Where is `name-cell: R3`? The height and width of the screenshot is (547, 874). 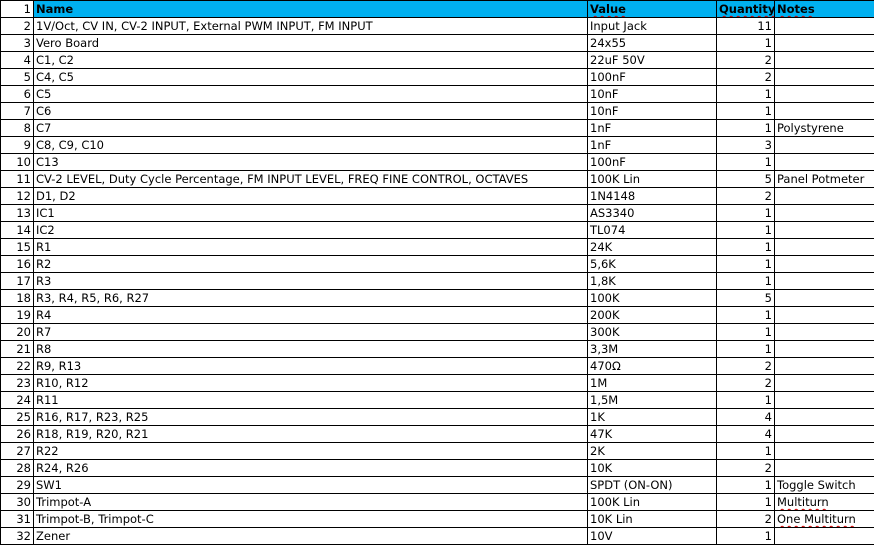 name-cell: R3 is located at coordinates (310, 281).